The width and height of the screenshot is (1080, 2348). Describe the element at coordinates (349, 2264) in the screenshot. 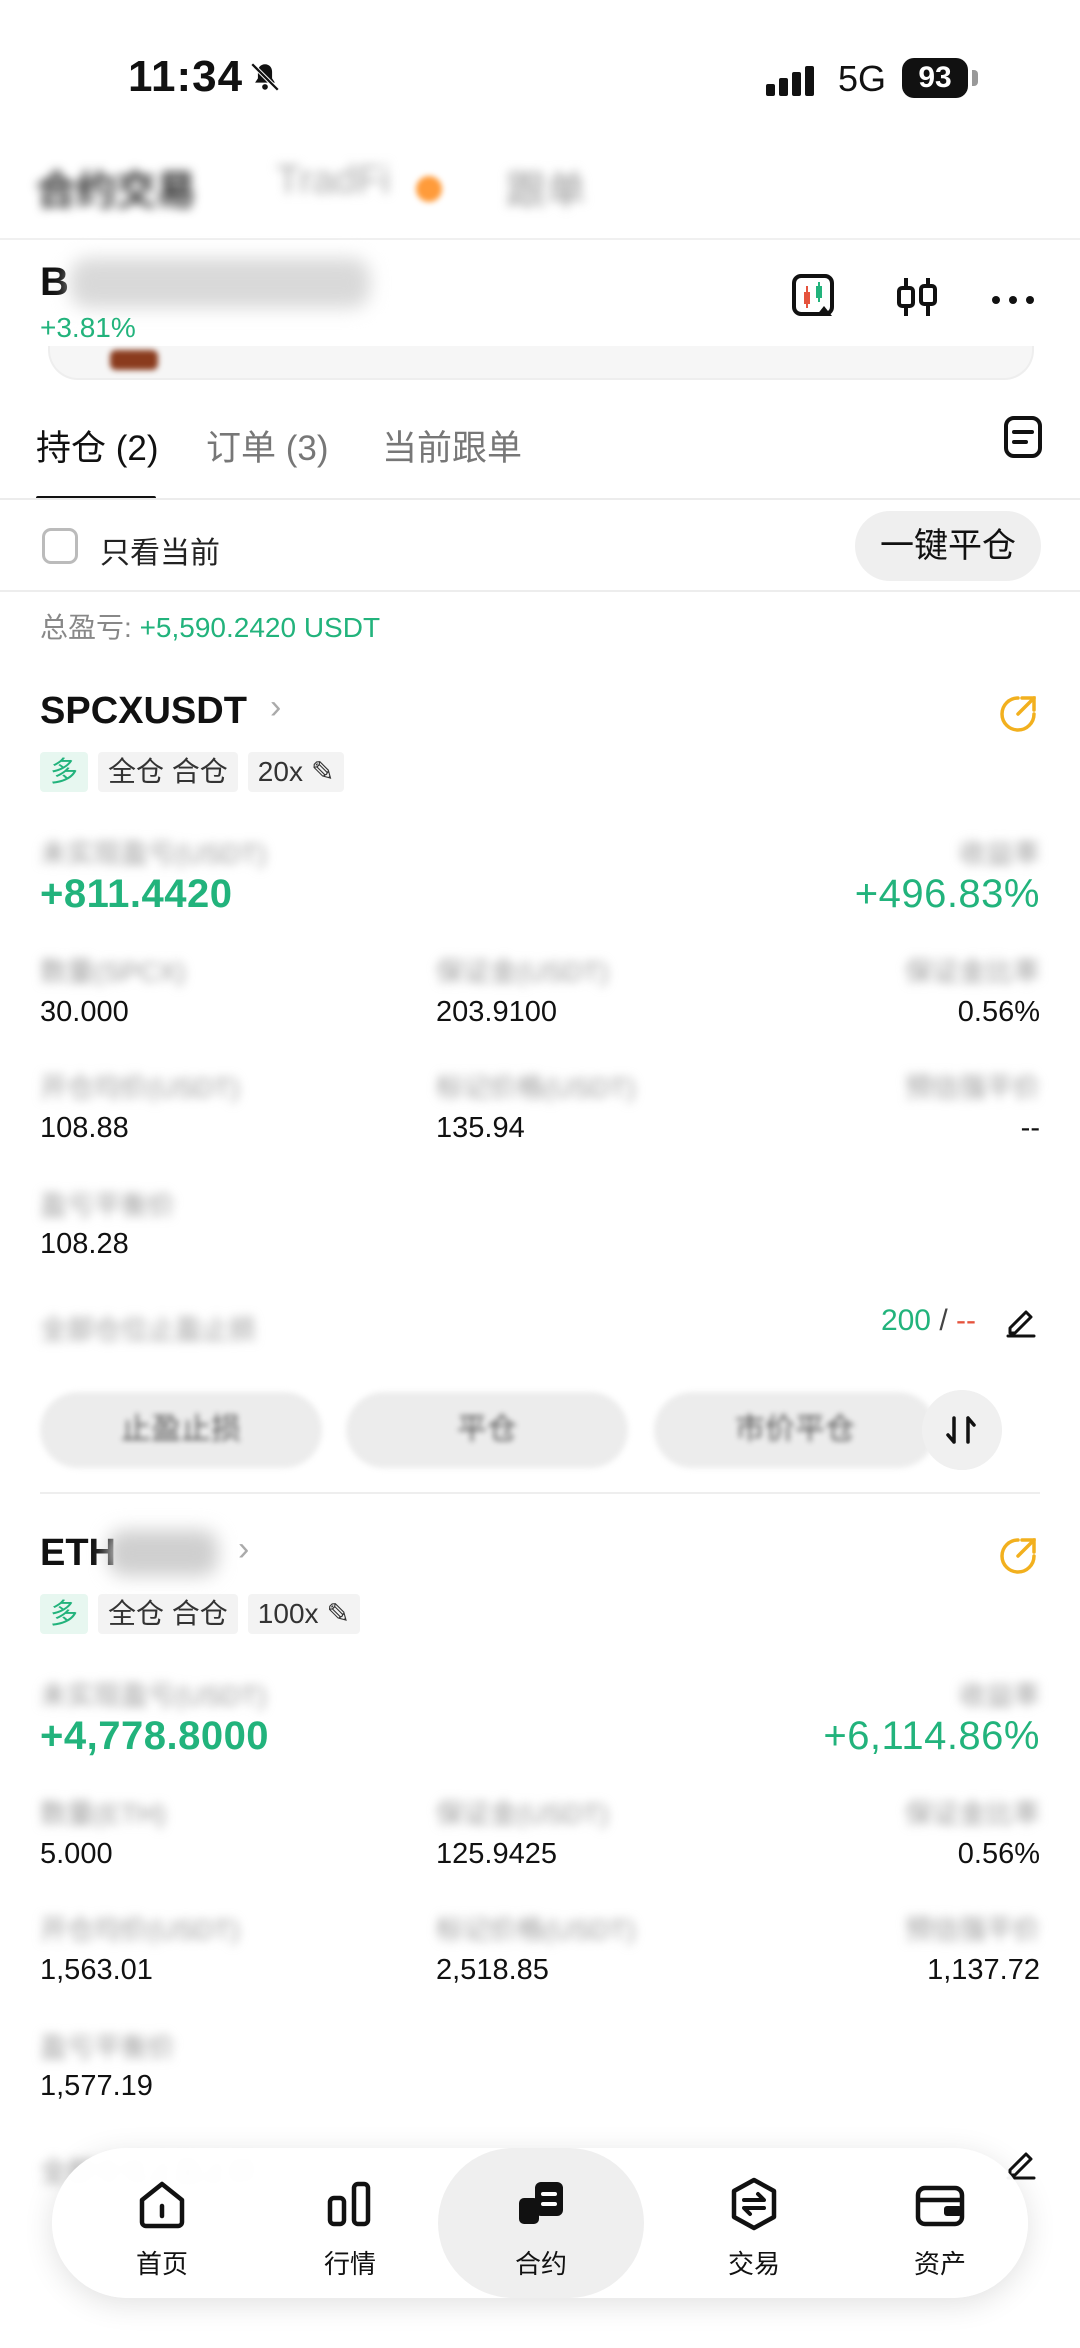

I see `nav-markets-label: 行情` at that location.